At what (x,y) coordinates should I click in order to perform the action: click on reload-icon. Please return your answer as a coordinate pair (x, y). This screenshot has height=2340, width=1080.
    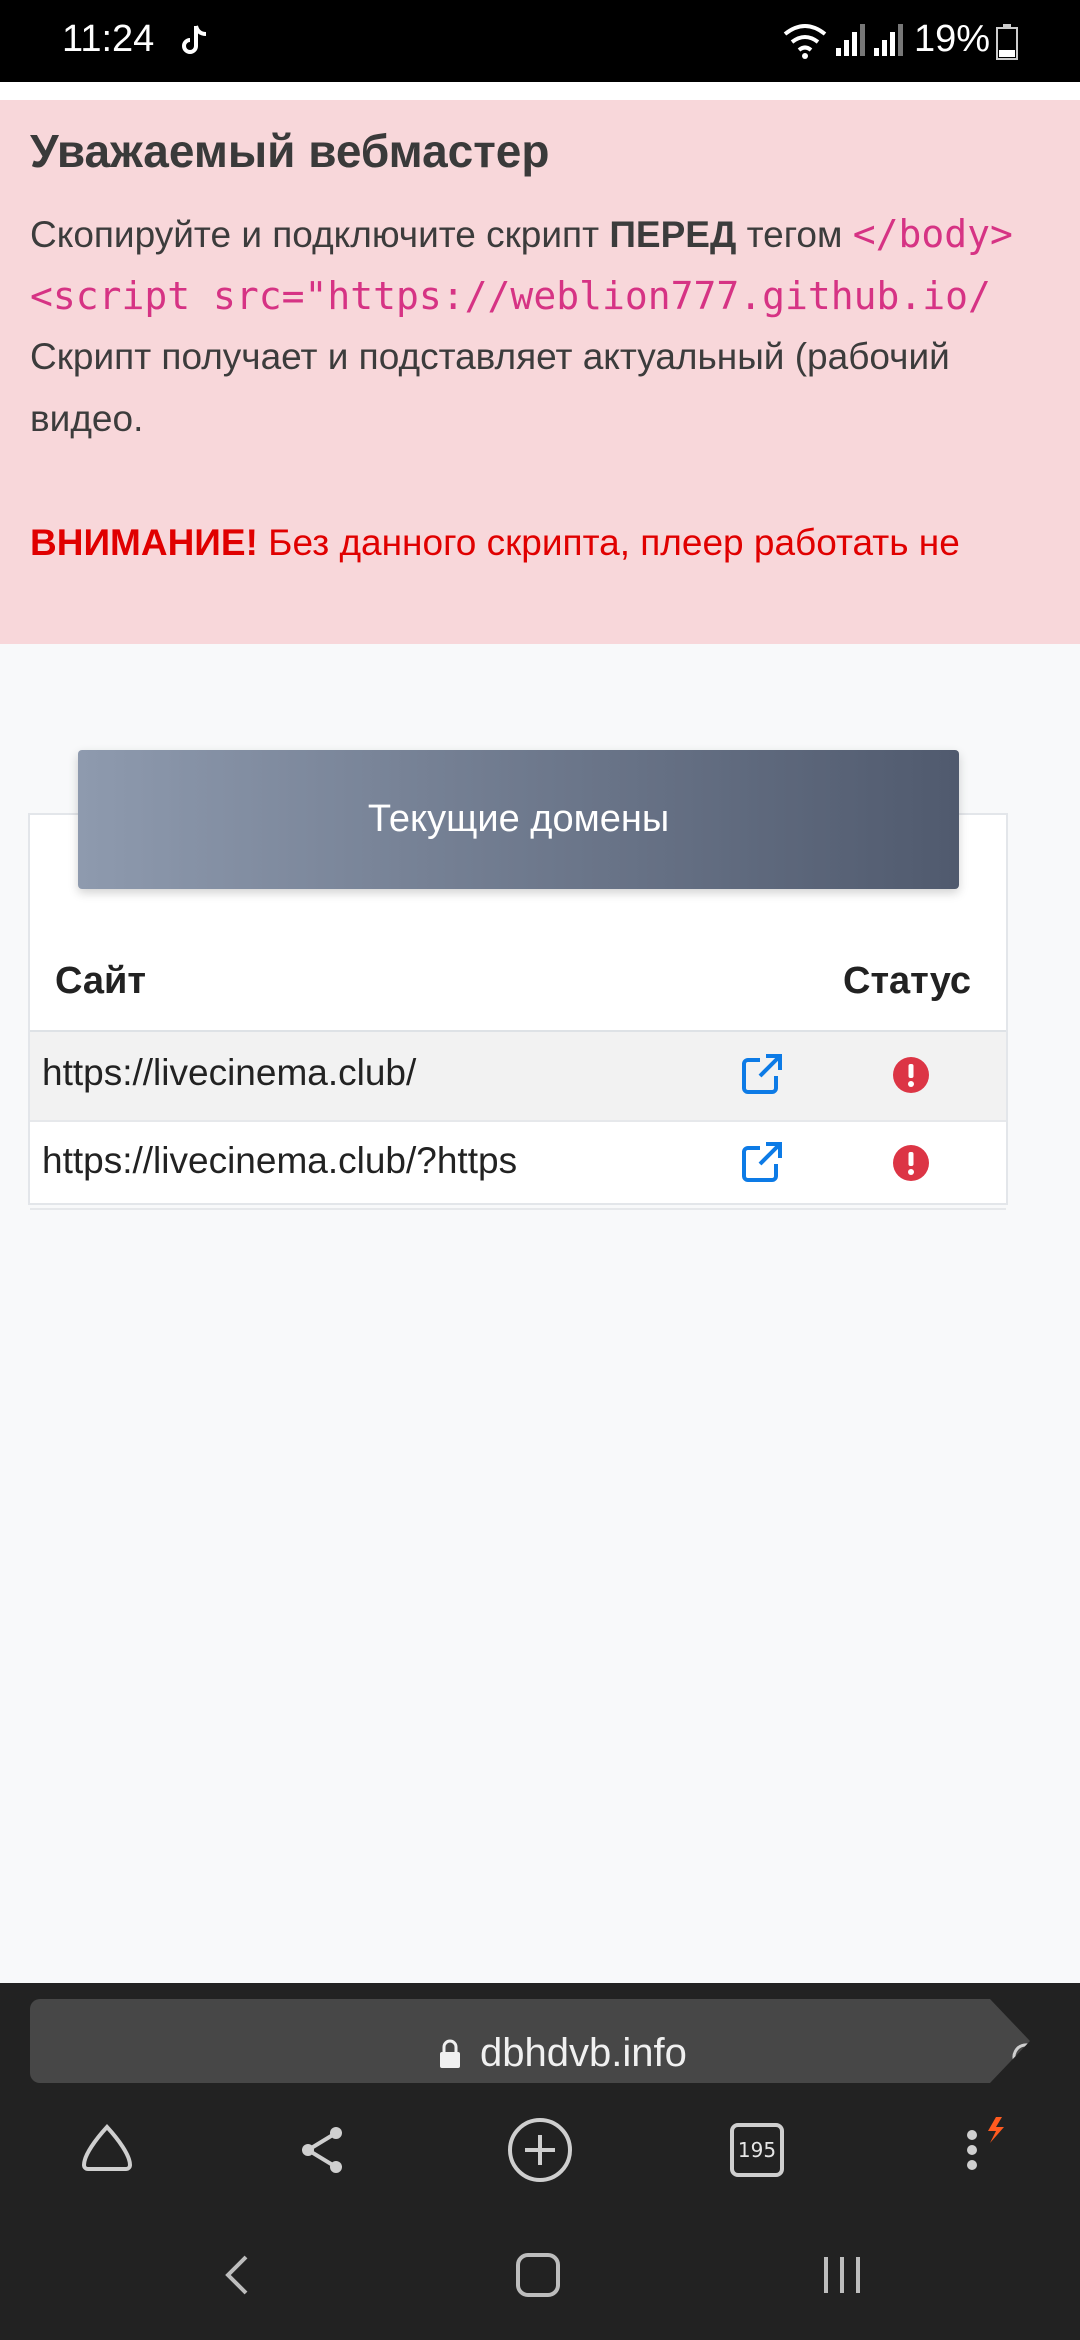
    Looking at the image, I should click on (1026, 2057).